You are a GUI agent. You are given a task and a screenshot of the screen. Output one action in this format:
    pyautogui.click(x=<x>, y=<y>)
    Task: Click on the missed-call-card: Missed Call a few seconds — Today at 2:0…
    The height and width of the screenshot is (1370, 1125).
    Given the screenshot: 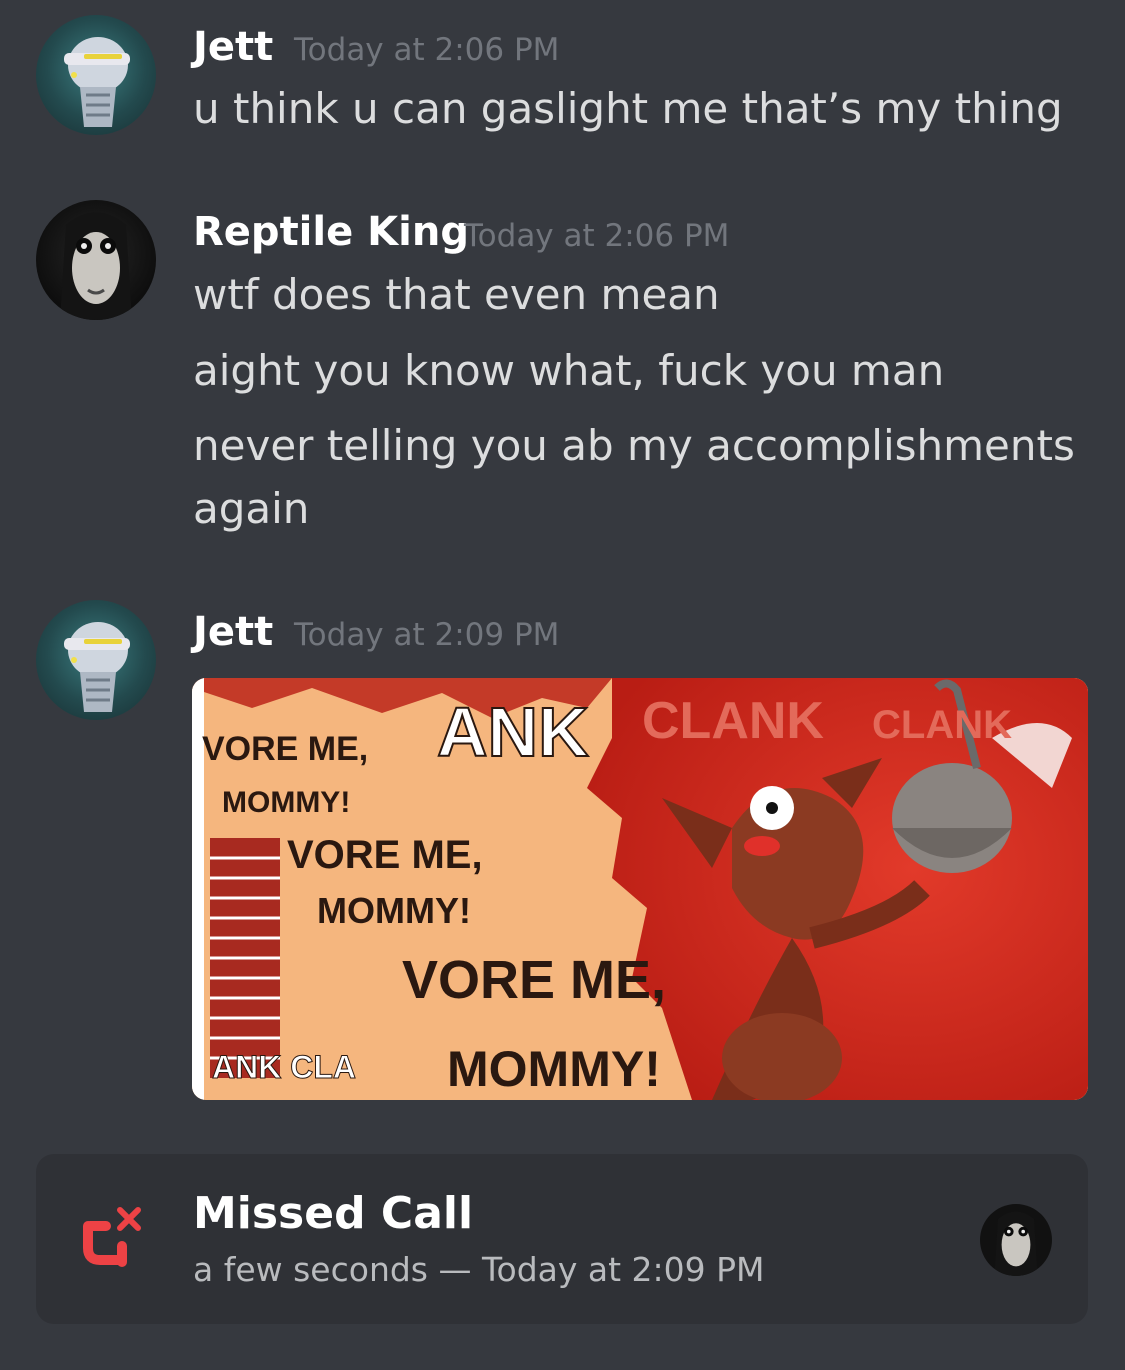 What is the action you would take?
    pyautogui.click(x=562, y=1239)
    